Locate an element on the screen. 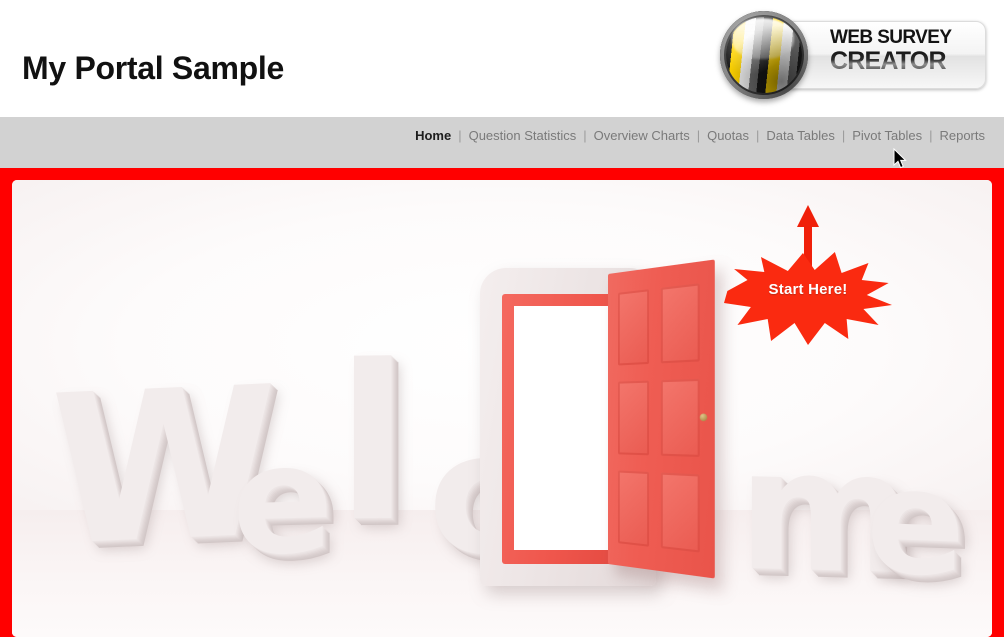  logo-wordmark: WEB SURVEY CREATOR is located at coordinates (905, 50).